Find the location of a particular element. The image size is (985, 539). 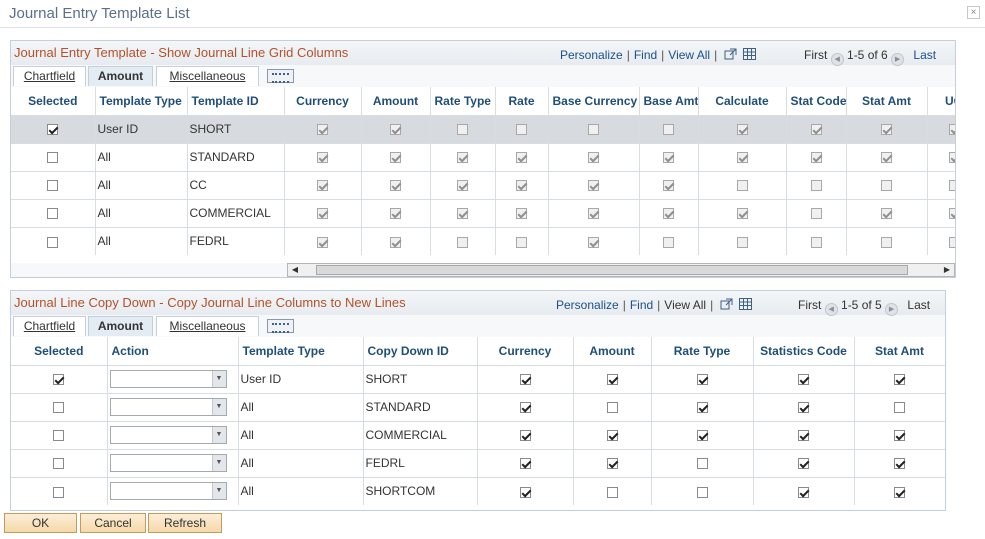

column-header-stat-code: Stat Code is located at coordinates (816, 101).